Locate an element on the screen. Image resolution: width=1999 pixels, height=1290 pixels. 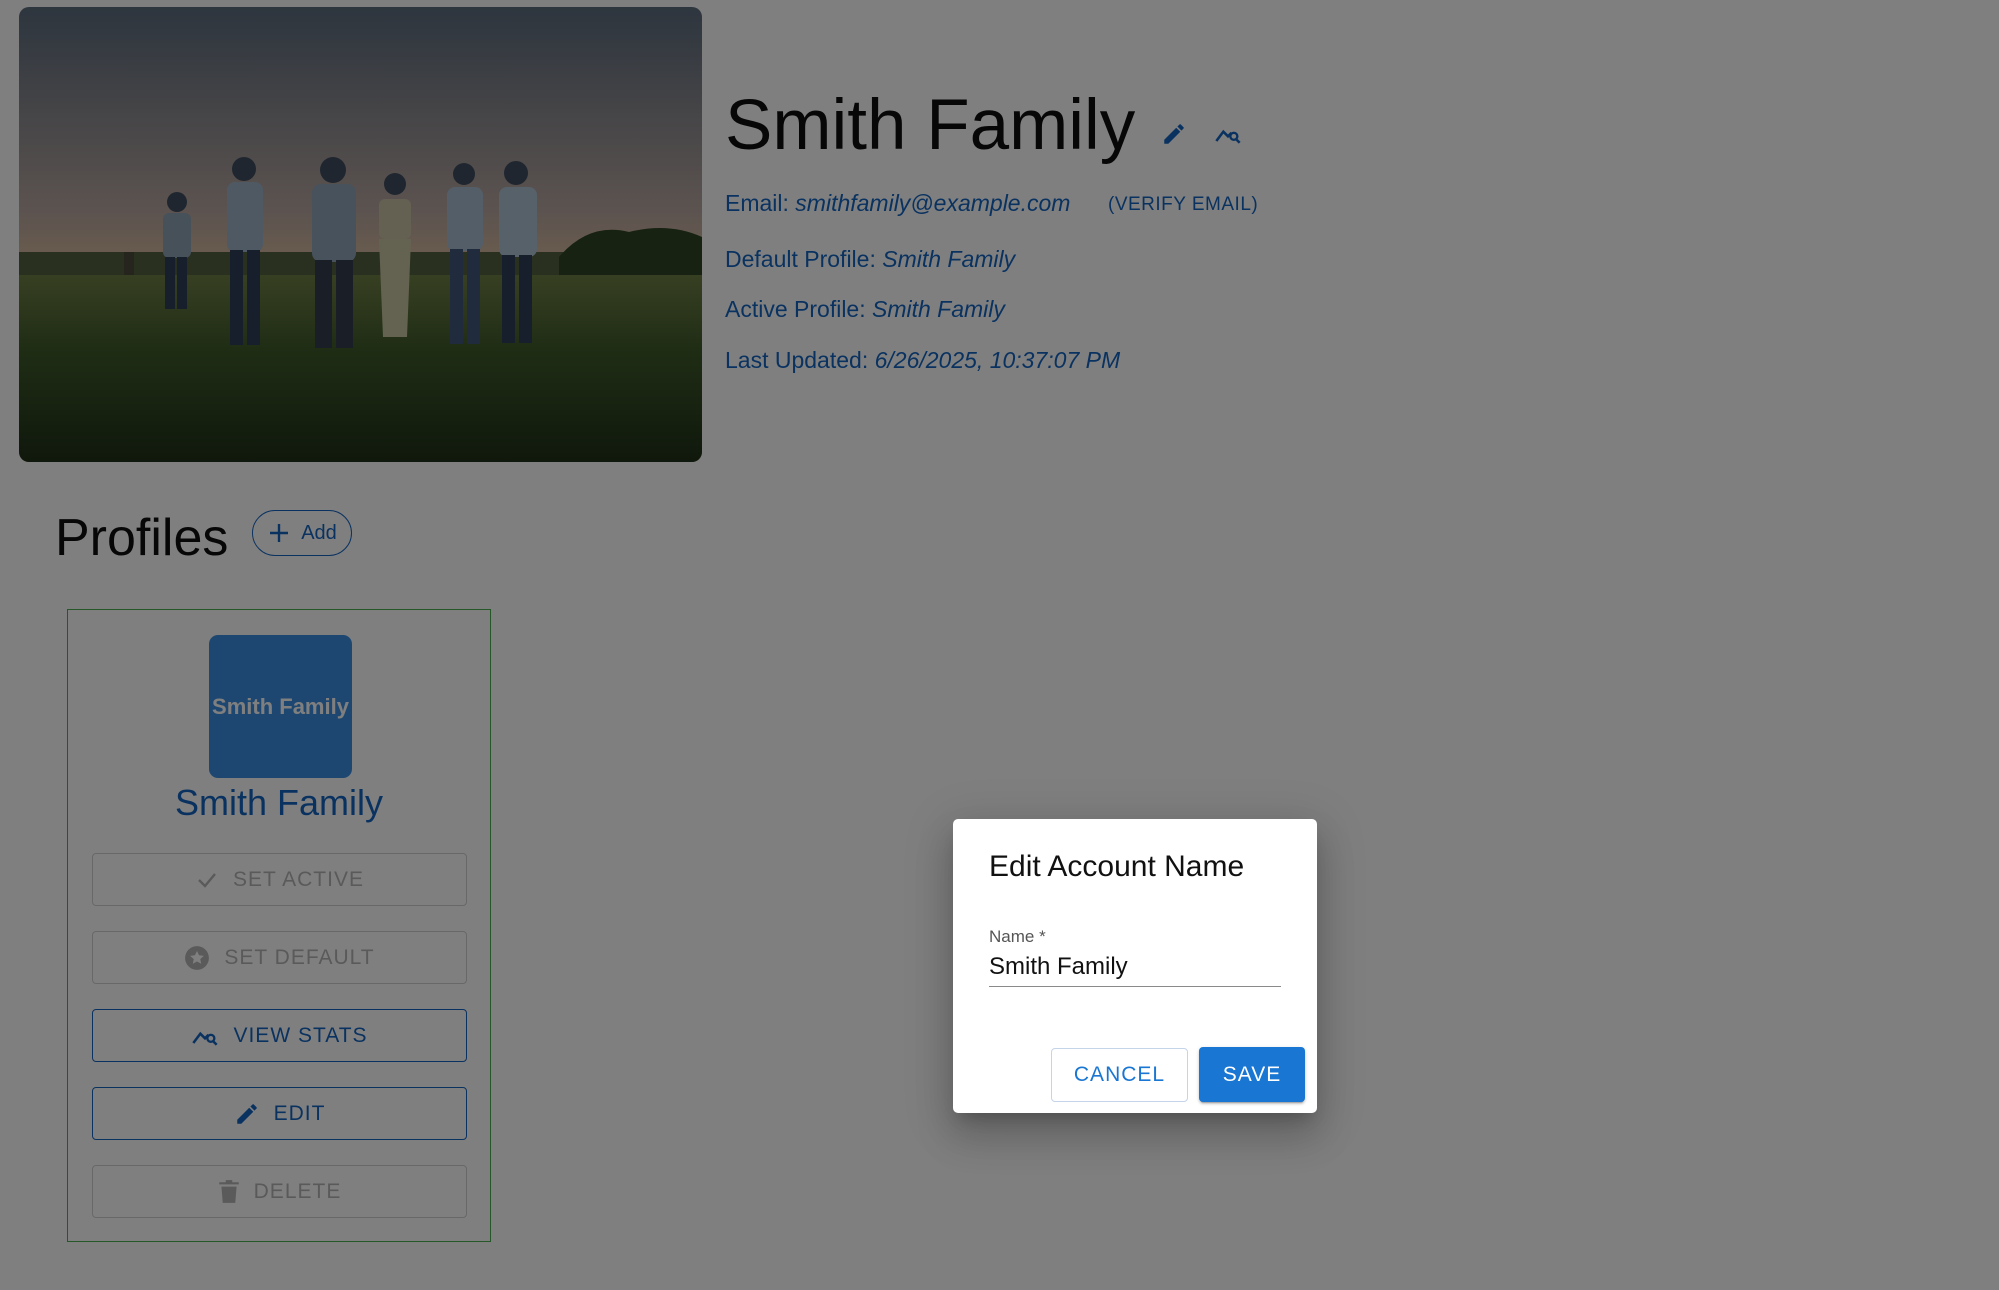
save-button: SAVE is located at coordinates (1252, 1074).